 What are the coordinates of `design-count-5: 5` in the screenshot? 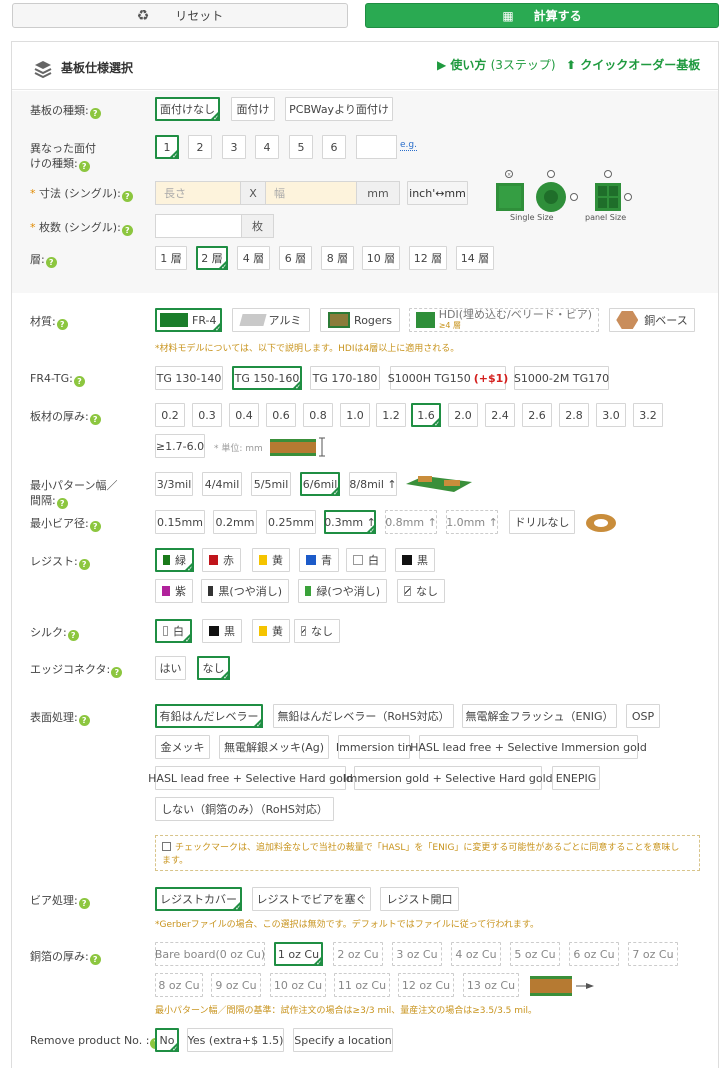 It's located at (301, 147).